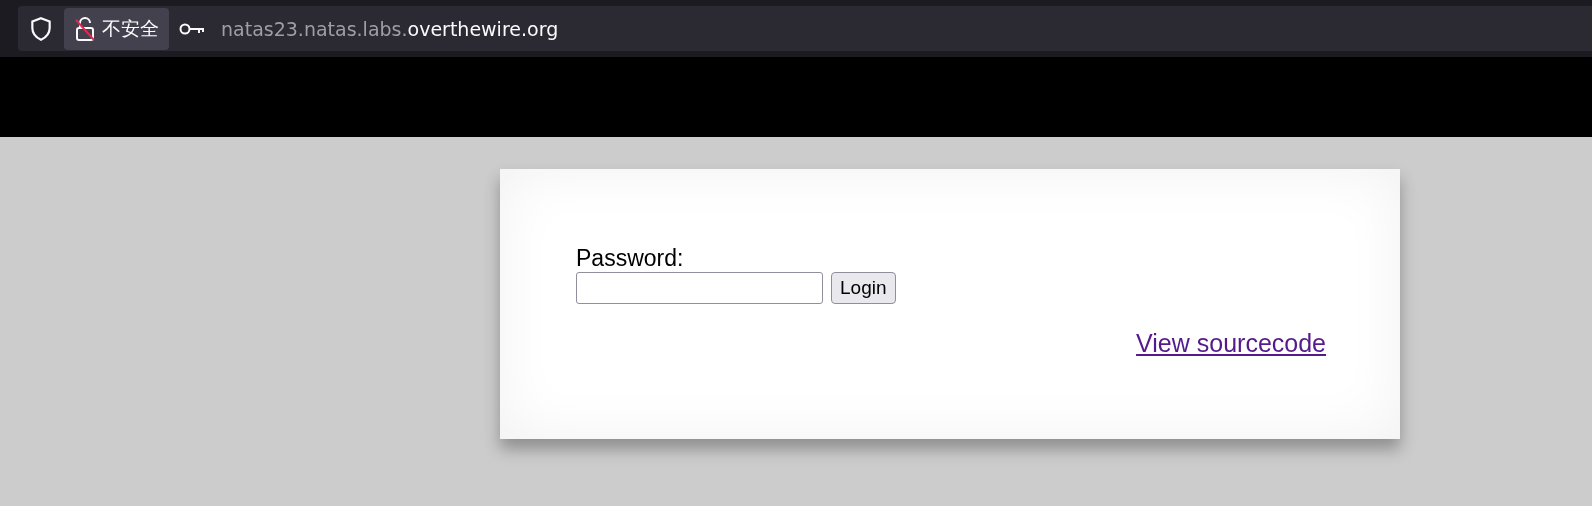 This screenshot has height=506, width=1592. I want to click on security-indicator: 不安全, so click(116, 28).